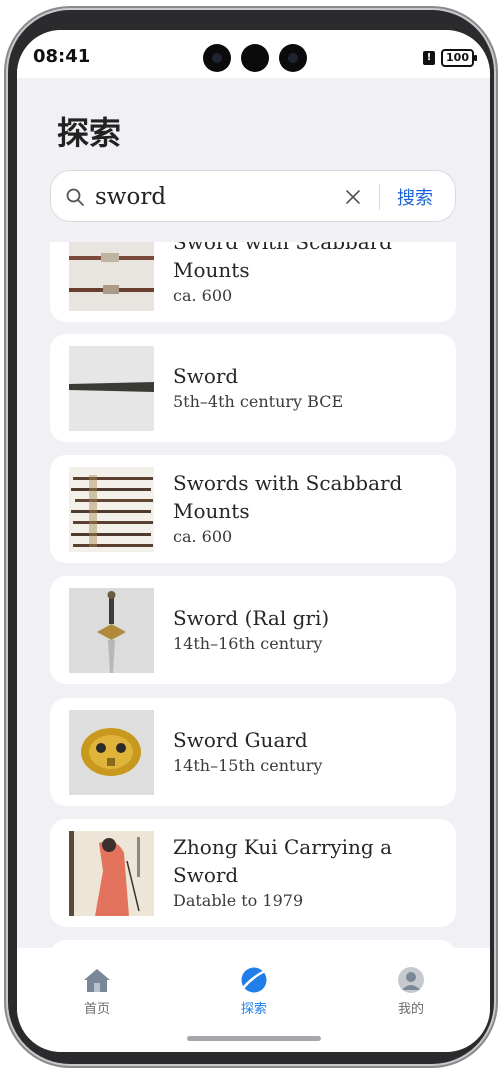 Image resolution: width=504 pixels, height=1072 pixels. I want to click on search-bar: 搜索, so click(253, 196).